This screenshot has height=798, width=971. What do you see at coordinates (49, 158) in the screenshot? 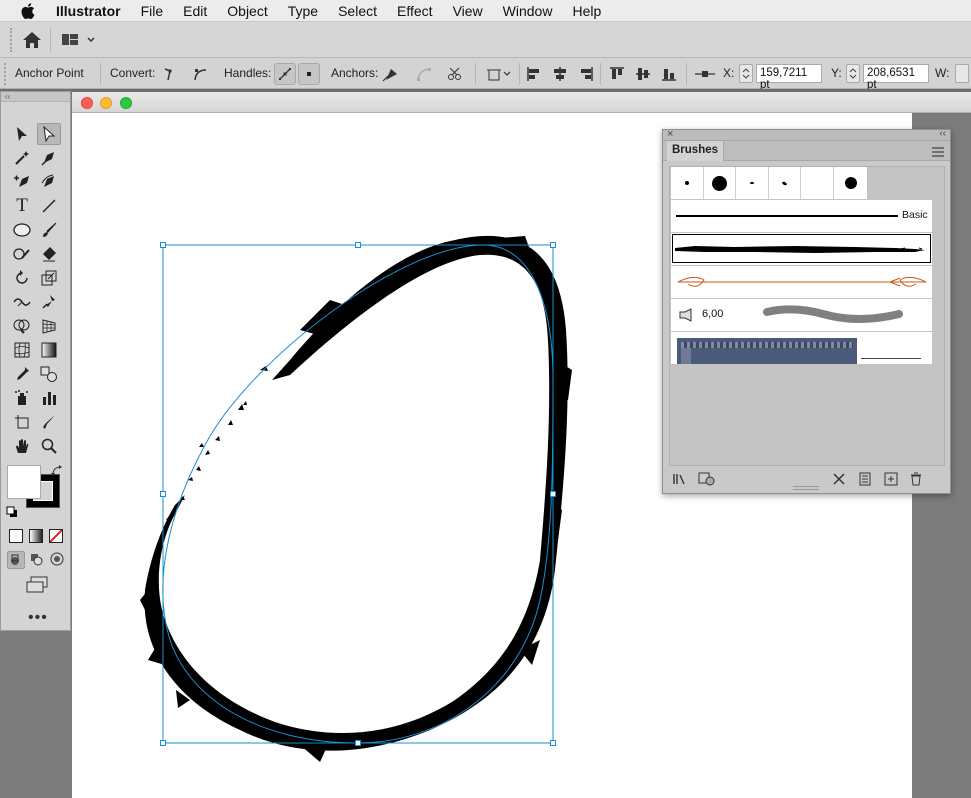
I see `pen-tool-icon` at bounding box center [49, 158].